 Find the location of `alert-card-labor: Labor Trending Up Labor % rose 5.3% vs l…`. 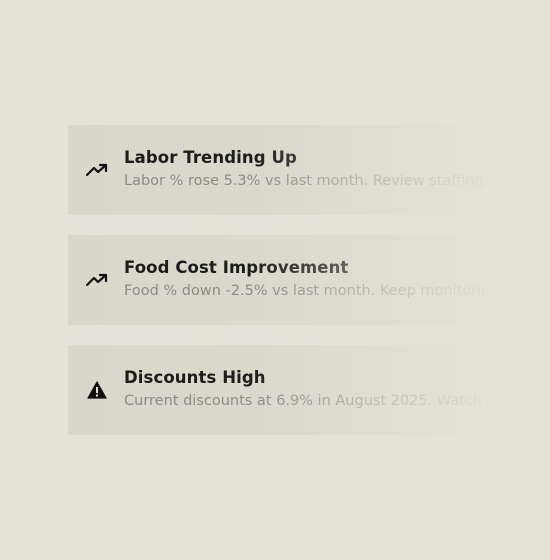

alert-card-labor: Labor Trending Up Labor % rose 5.3% vs l… is located at coordinates (278, 170).